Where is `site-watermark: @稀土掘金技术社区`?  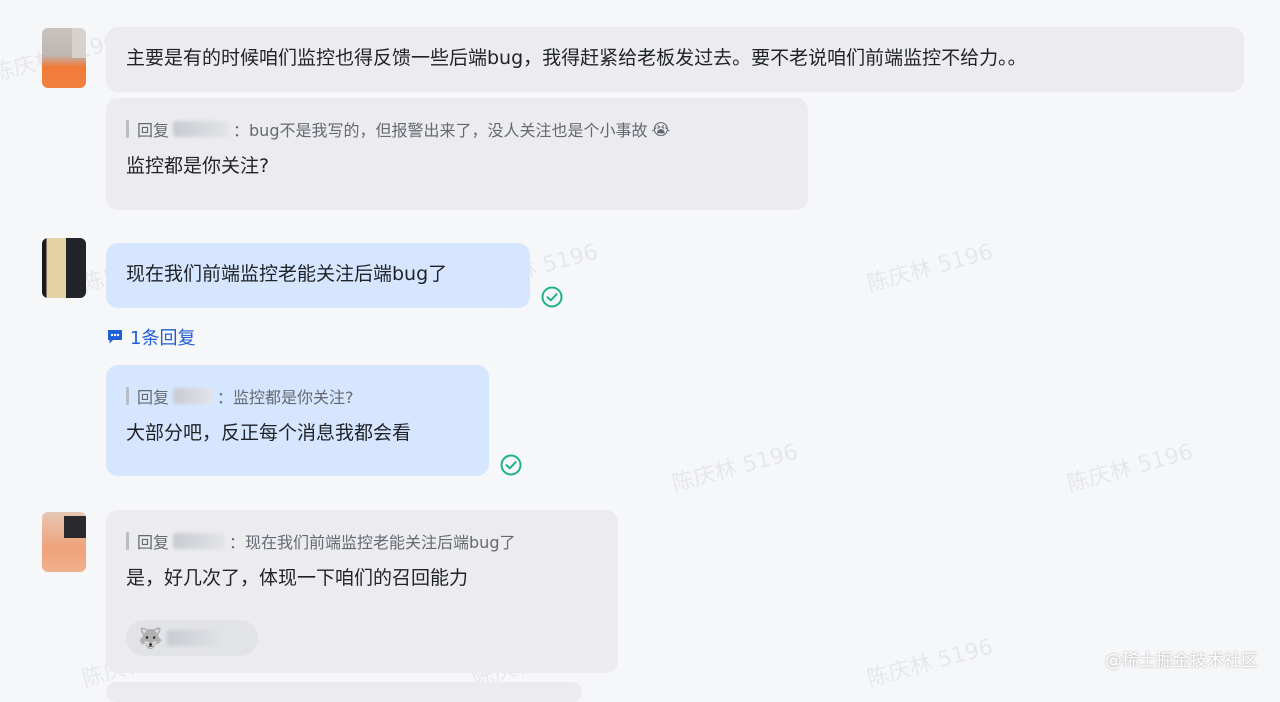 site-watermark: @稀土掘金技术社区 is located at coordinates (1181, 661).